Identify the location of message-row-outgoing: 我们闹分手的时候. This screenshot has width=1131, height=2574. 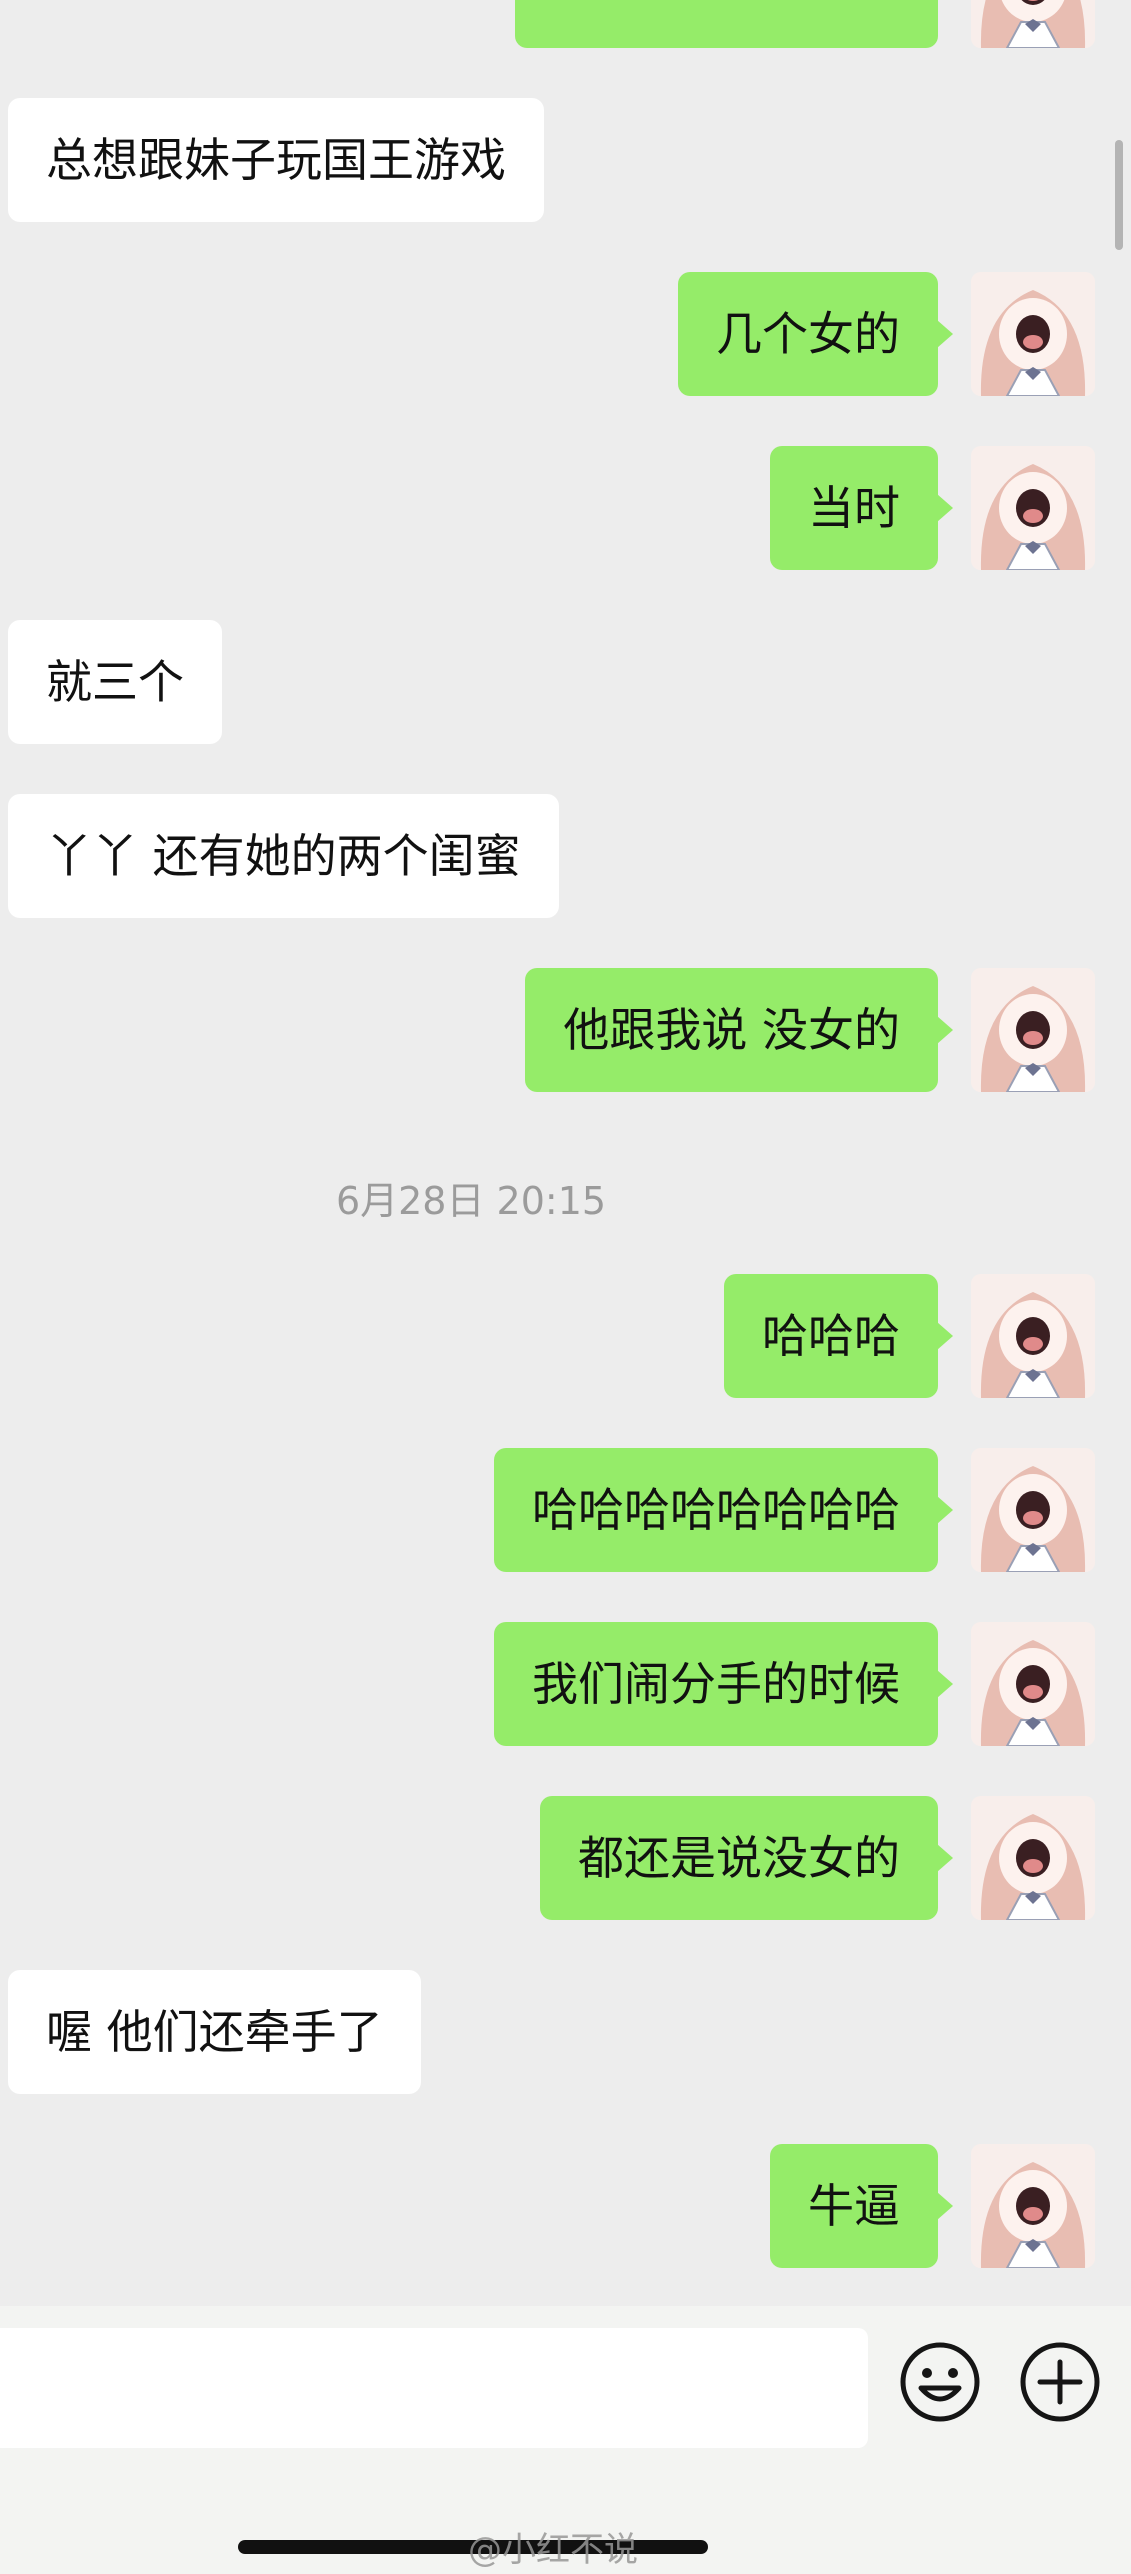
(565, 1684).